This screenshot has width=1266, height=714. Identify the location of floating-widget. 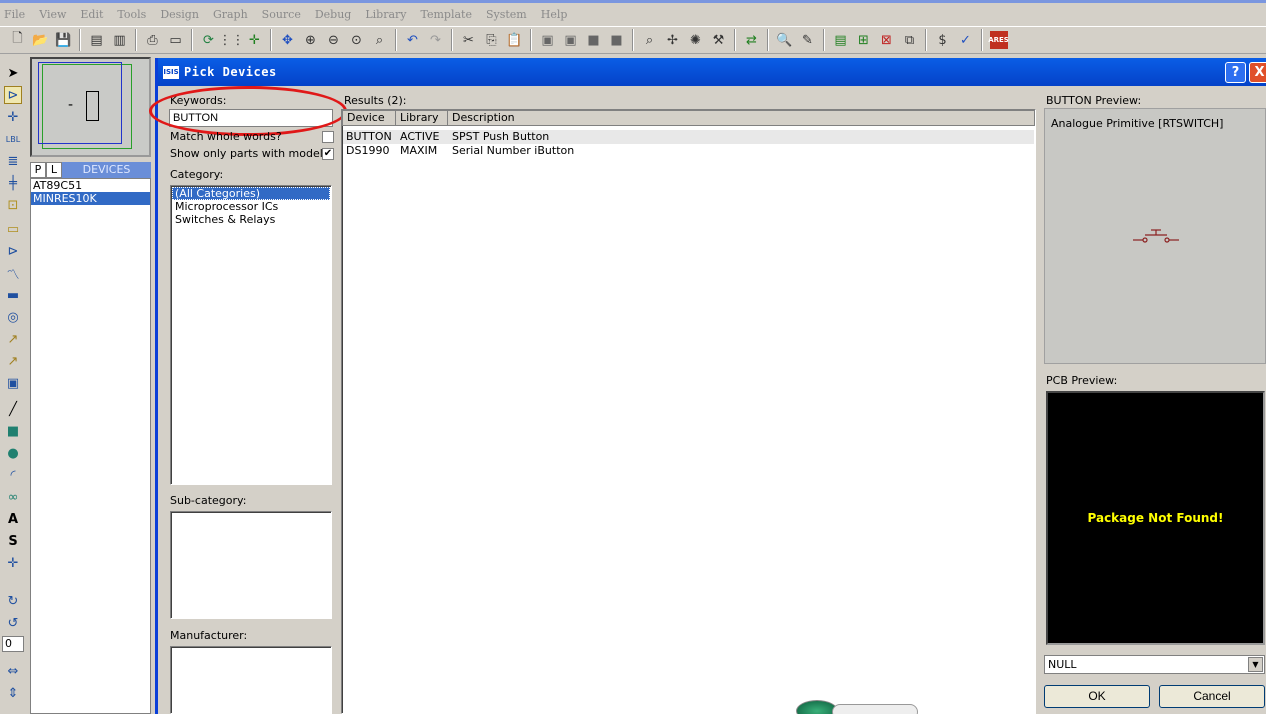
(858, 706).